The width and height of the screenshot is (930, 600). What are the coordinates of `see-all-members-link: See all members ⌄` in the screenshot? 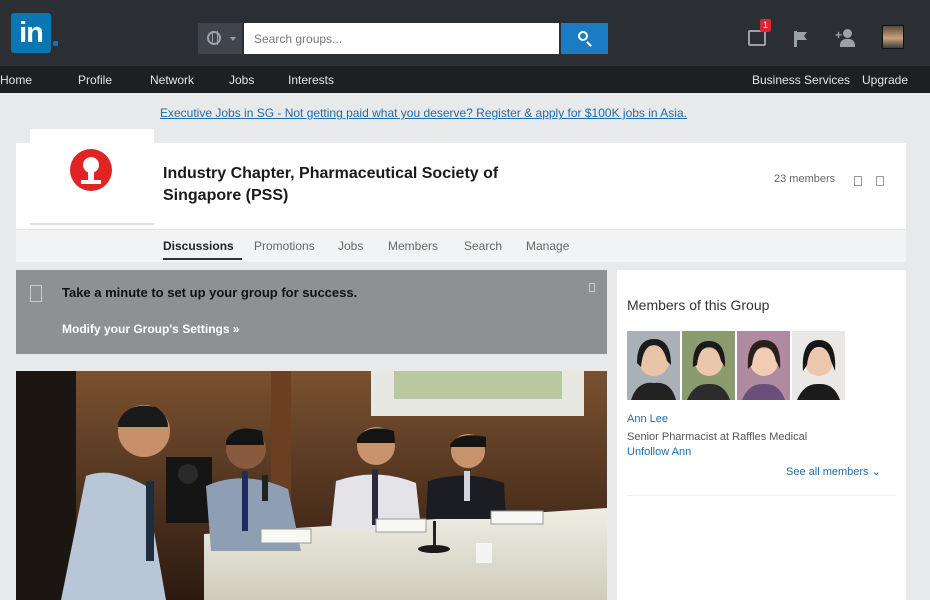 It's located at (833, 471).